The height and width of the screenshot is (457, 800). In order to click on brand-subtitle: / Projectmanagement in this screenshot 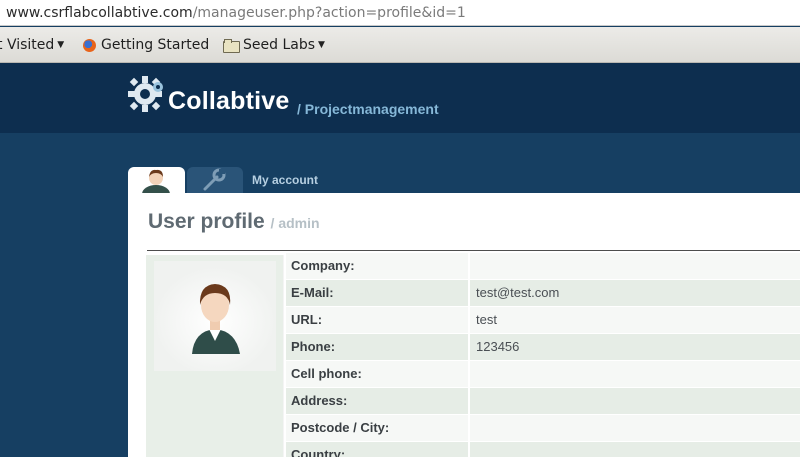, I will do `click(368, 109)`.